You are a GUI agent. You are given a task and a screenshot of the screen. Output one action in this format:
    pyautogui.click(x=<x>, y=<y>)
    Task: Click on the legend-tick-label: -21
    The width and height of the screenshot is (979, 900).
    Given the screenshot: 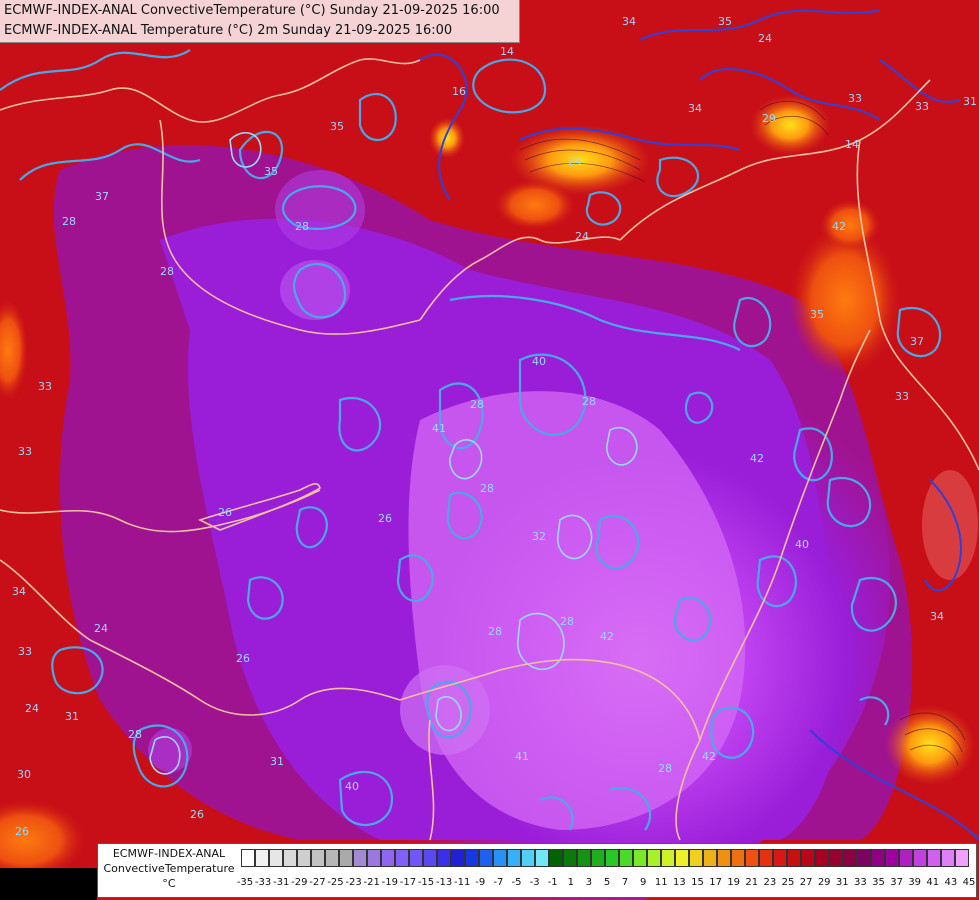 What is the action you would take?
    pyautogui.click(x=371, y=882)
    